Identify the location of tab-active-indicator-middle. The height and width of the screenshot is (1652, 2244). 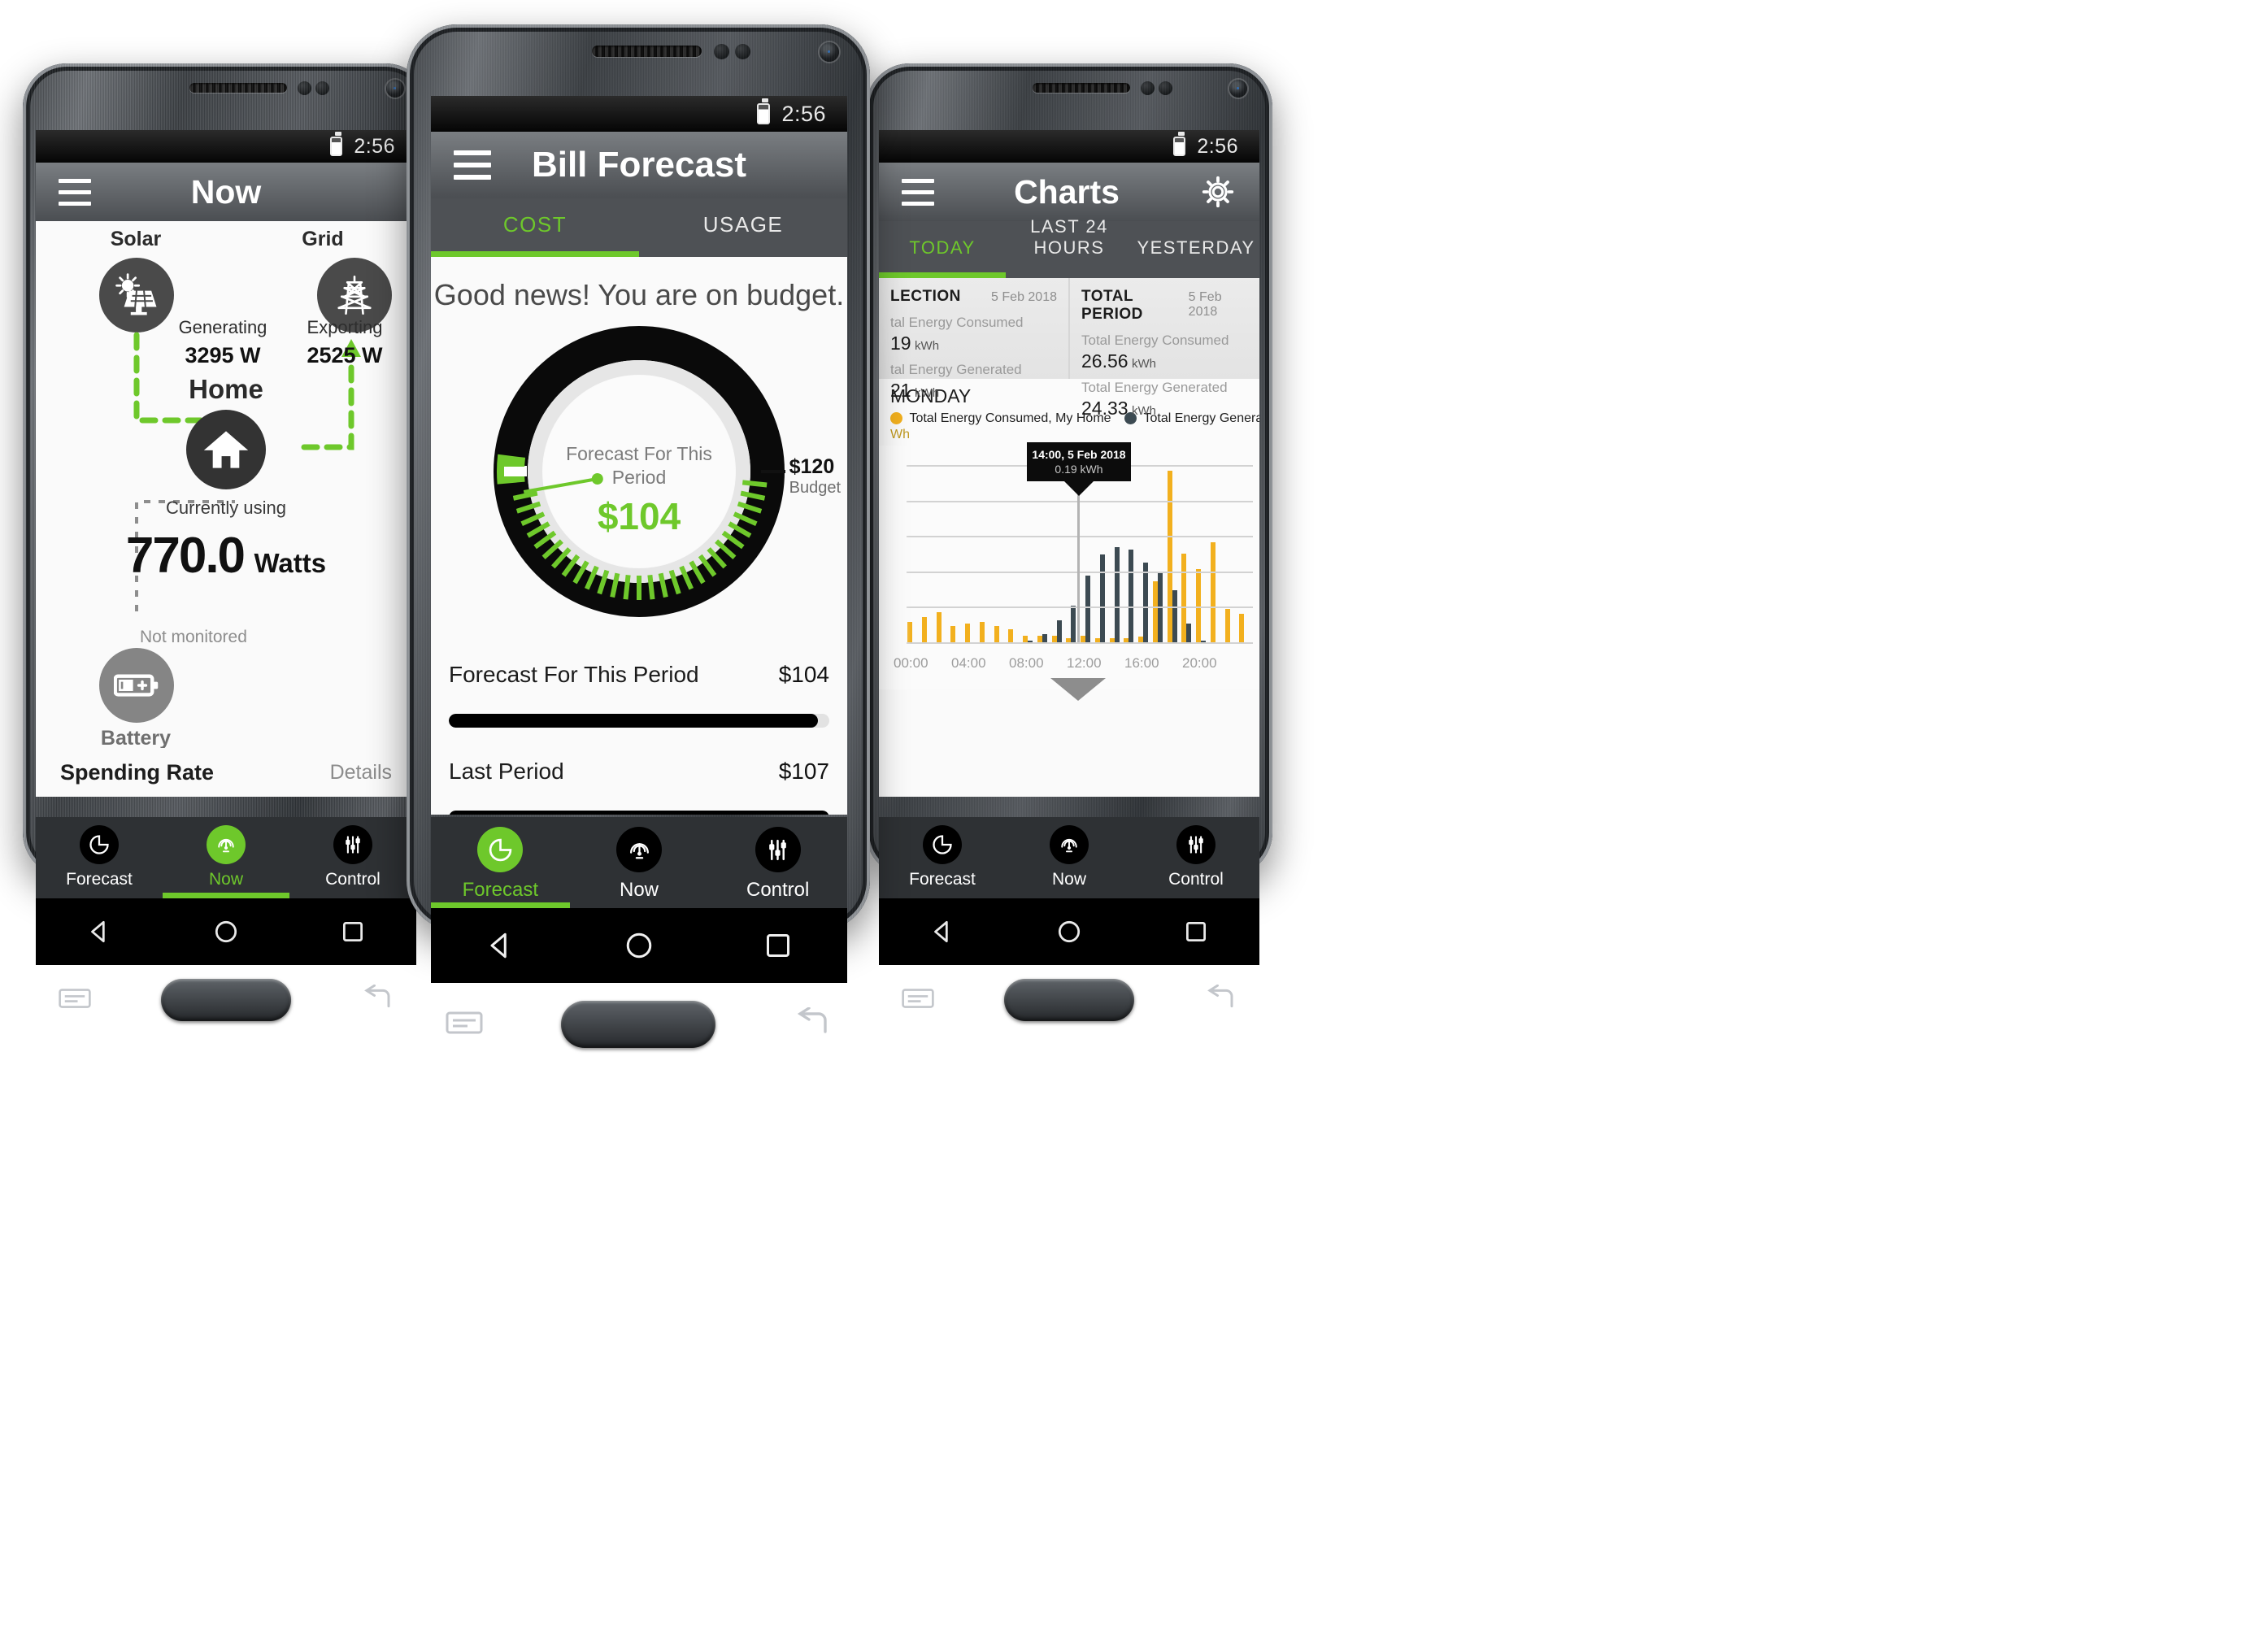
(535, 254).